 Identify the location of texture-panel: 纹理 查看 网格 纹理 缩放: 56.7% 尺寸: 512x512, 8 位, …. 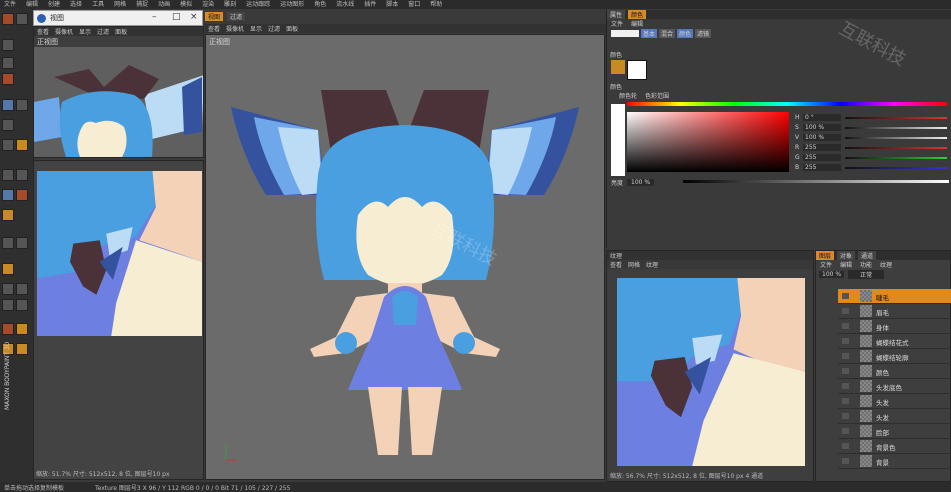
(710, 366).